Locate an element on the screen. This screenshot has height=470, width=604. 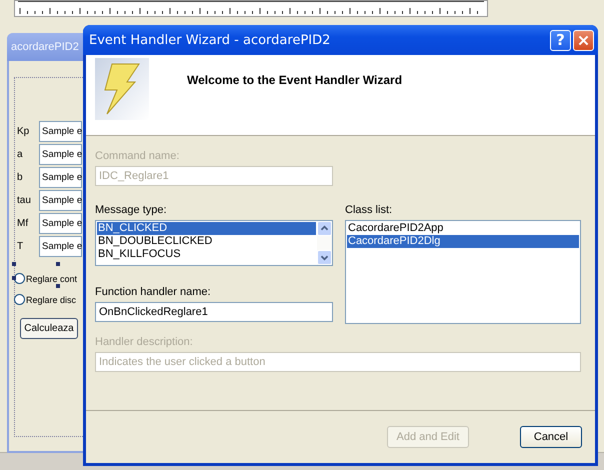
field-label: Command name: is located at coordinates (137, 156).